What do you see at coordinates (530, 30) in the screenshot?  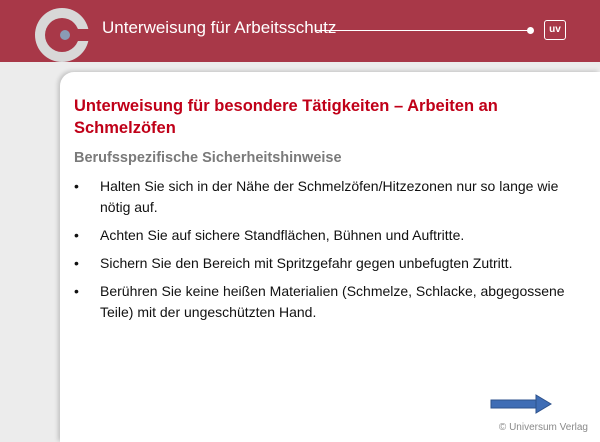 I see `header-divider-dot` at bounding box center [530, 30].